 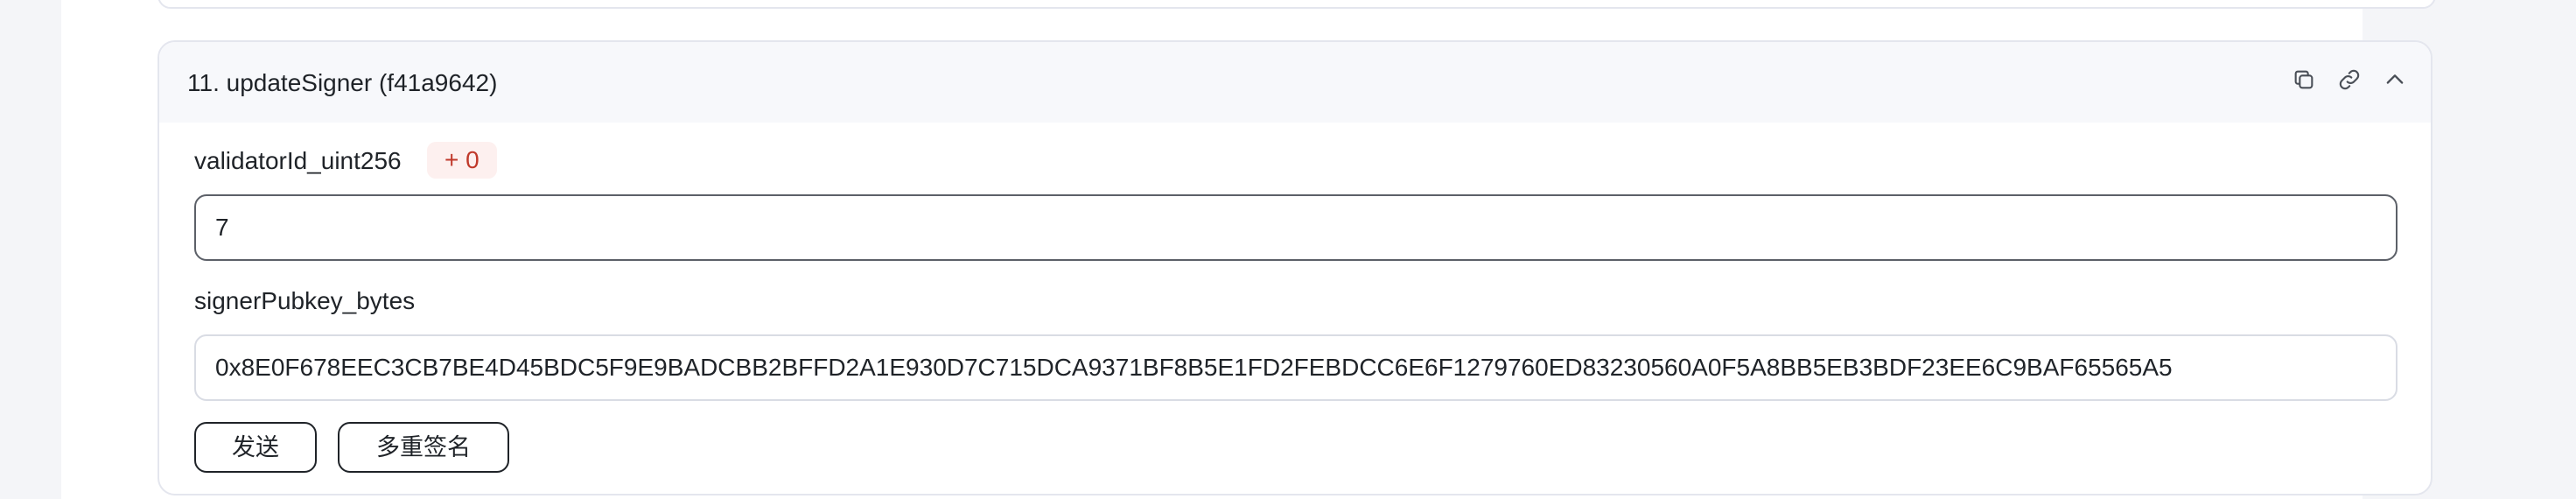 What do you see at coordinates (1297, 4) in the screenshot?
I see `previous-function-card` at bounding box center [1297, 4].